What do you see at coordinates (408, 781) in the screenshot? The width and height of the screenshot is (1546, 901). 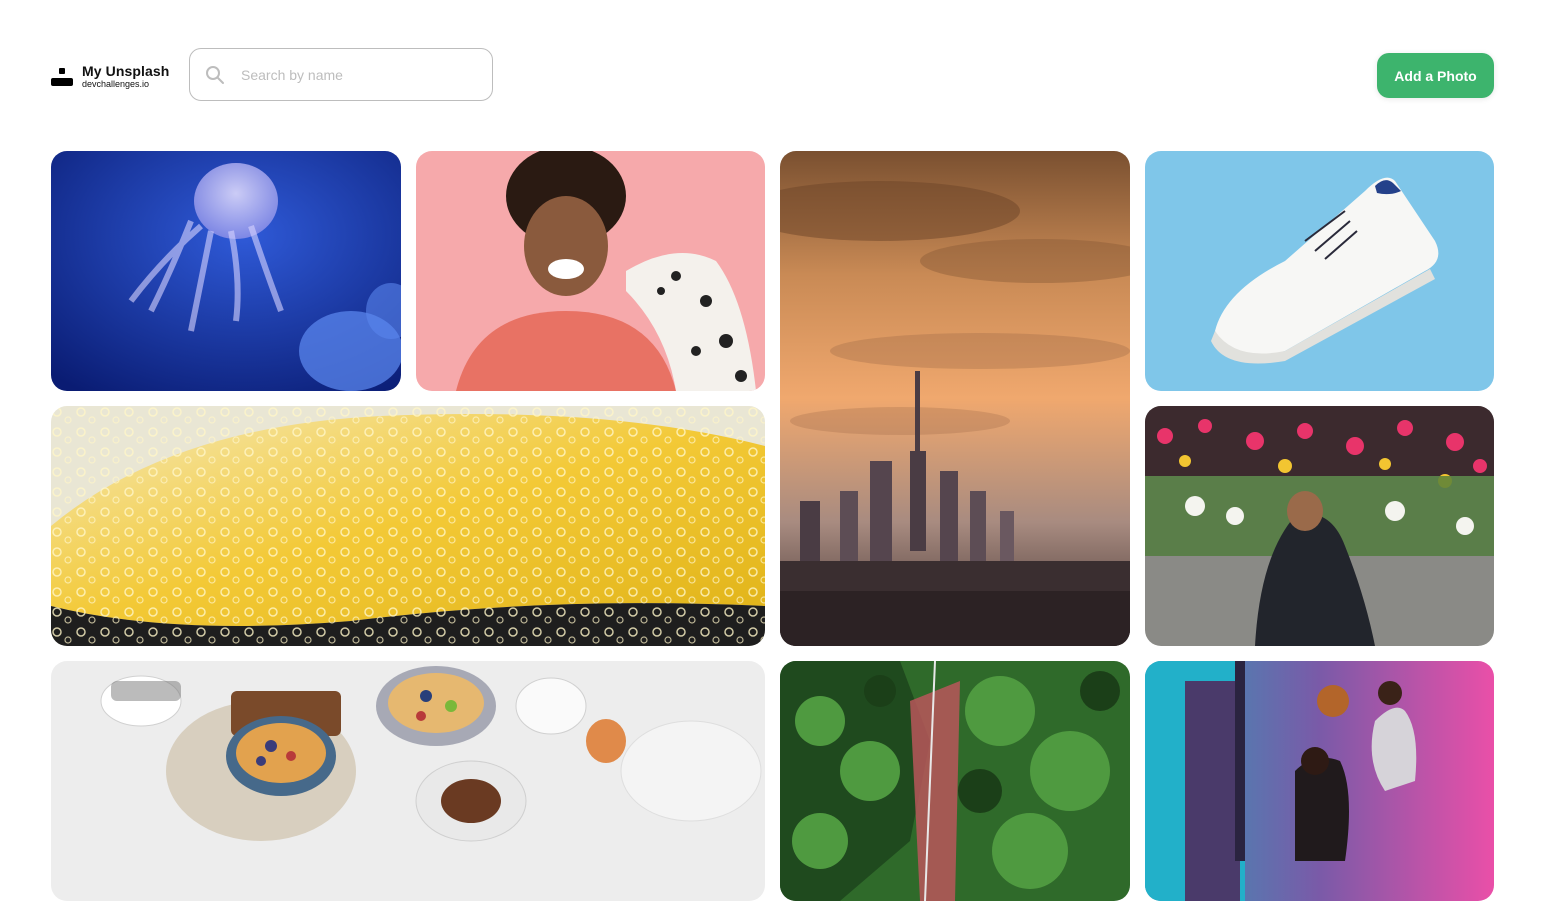 I see `photo-breakfast-table` at bounding box center [408, 781].